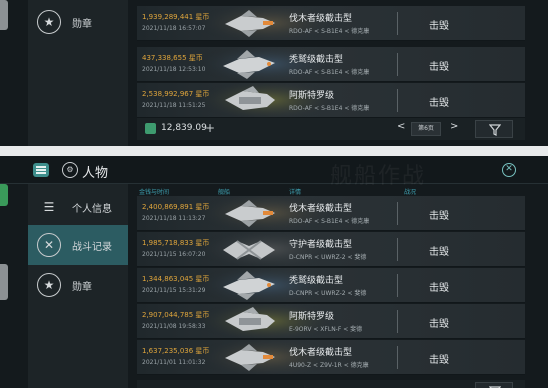 This screenshot has height=388, width=548. I want to click on isk-value: 1,637,235,036 星币, so click(176, 351).